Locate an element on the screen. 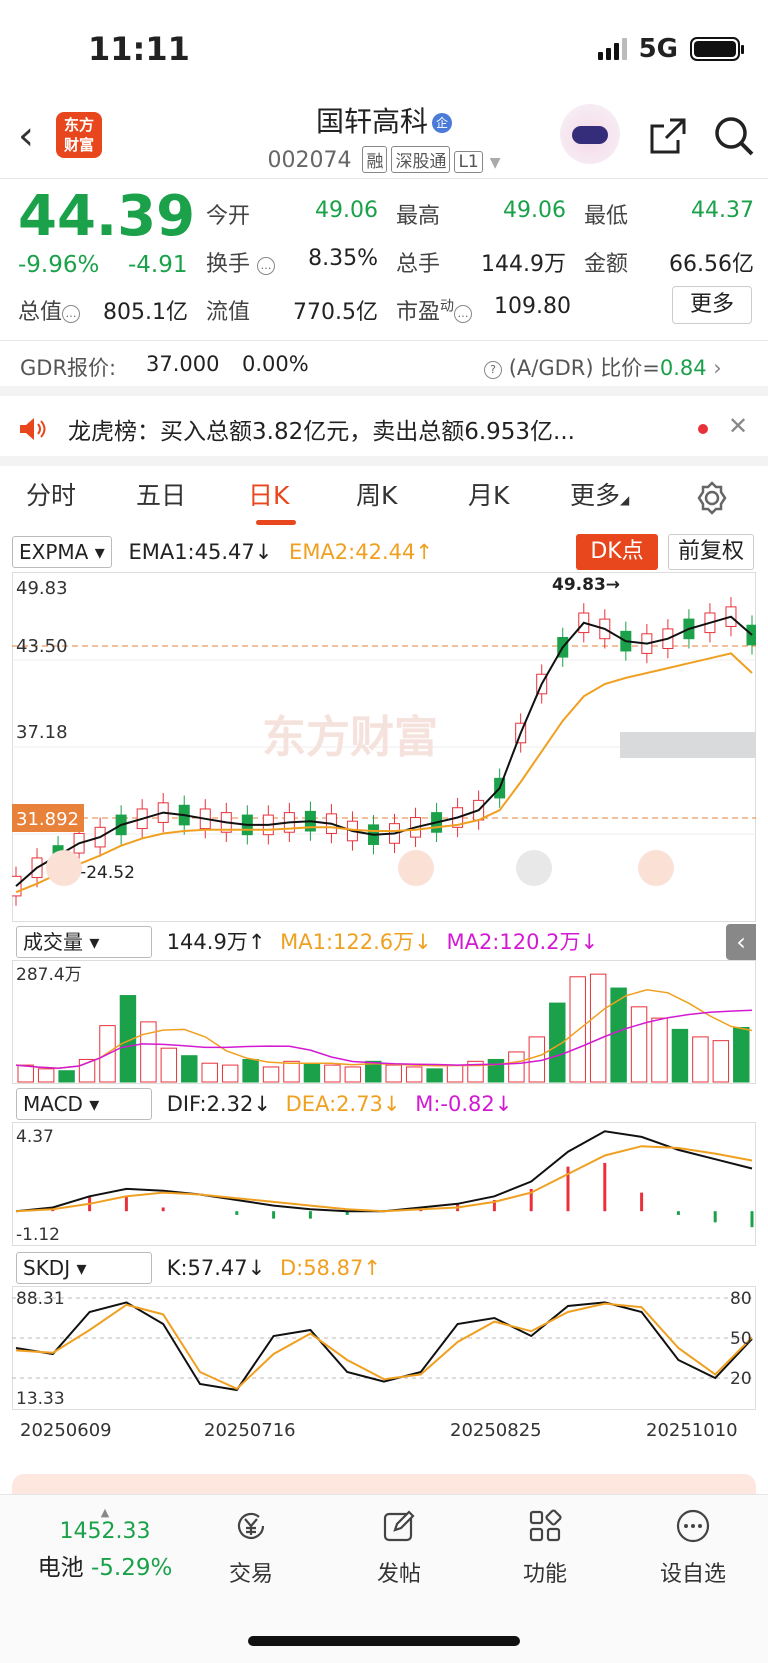 Image resolution: width=768 pixels, height=1663 pixels. expand-icon is located at coordinates (656, 868).